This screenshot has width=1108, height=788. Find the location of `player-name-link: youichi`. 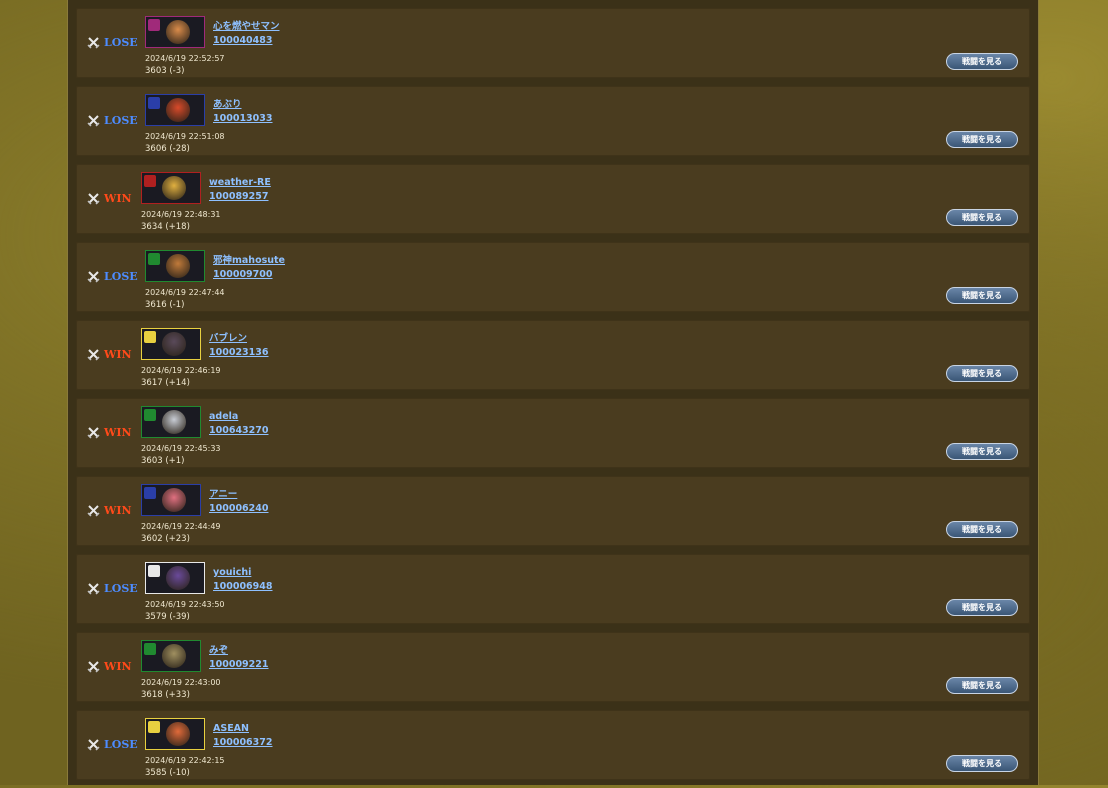

player-name-link: youichi is located at coordinates (243, 573).